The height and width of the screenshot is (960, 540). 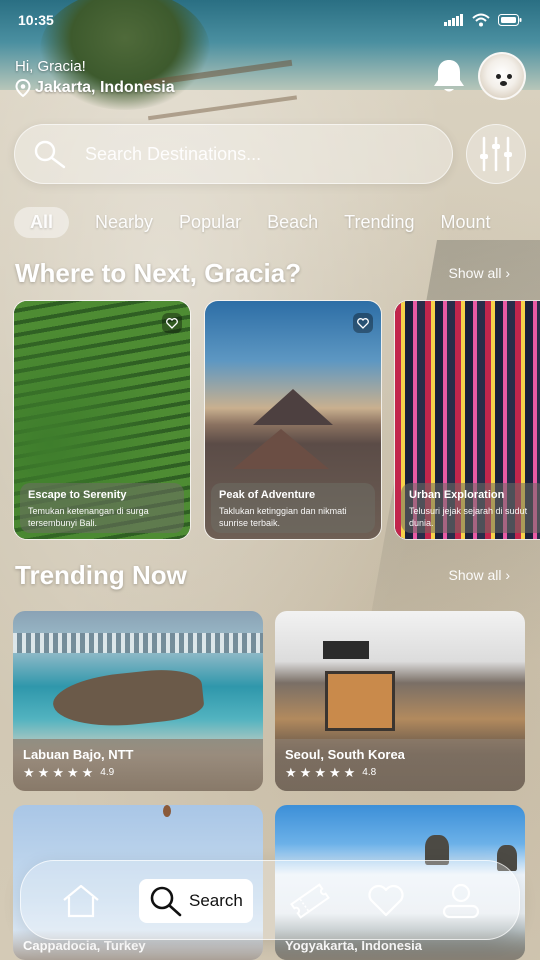 What do you see at coordinates (245, 154) in the screenshot?
I see `search-input` at bounding box center [245, 154].